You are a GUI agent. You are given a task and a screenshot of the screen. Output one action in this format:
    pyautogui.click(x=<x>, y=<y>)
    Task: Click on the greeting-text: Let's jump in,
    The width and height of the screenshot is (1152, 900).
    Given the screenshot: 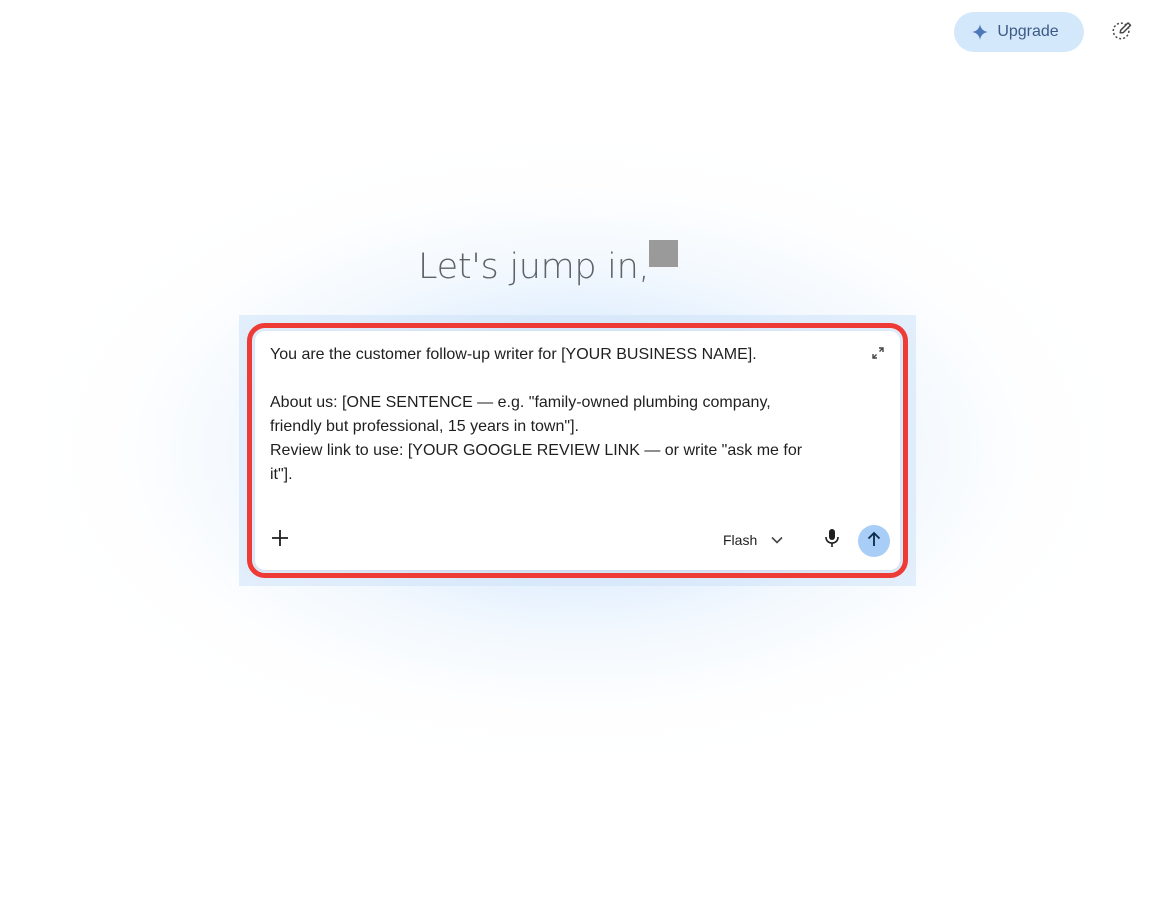 What is the action you would take?
    pyautogui.click(x=534, y=267)
    